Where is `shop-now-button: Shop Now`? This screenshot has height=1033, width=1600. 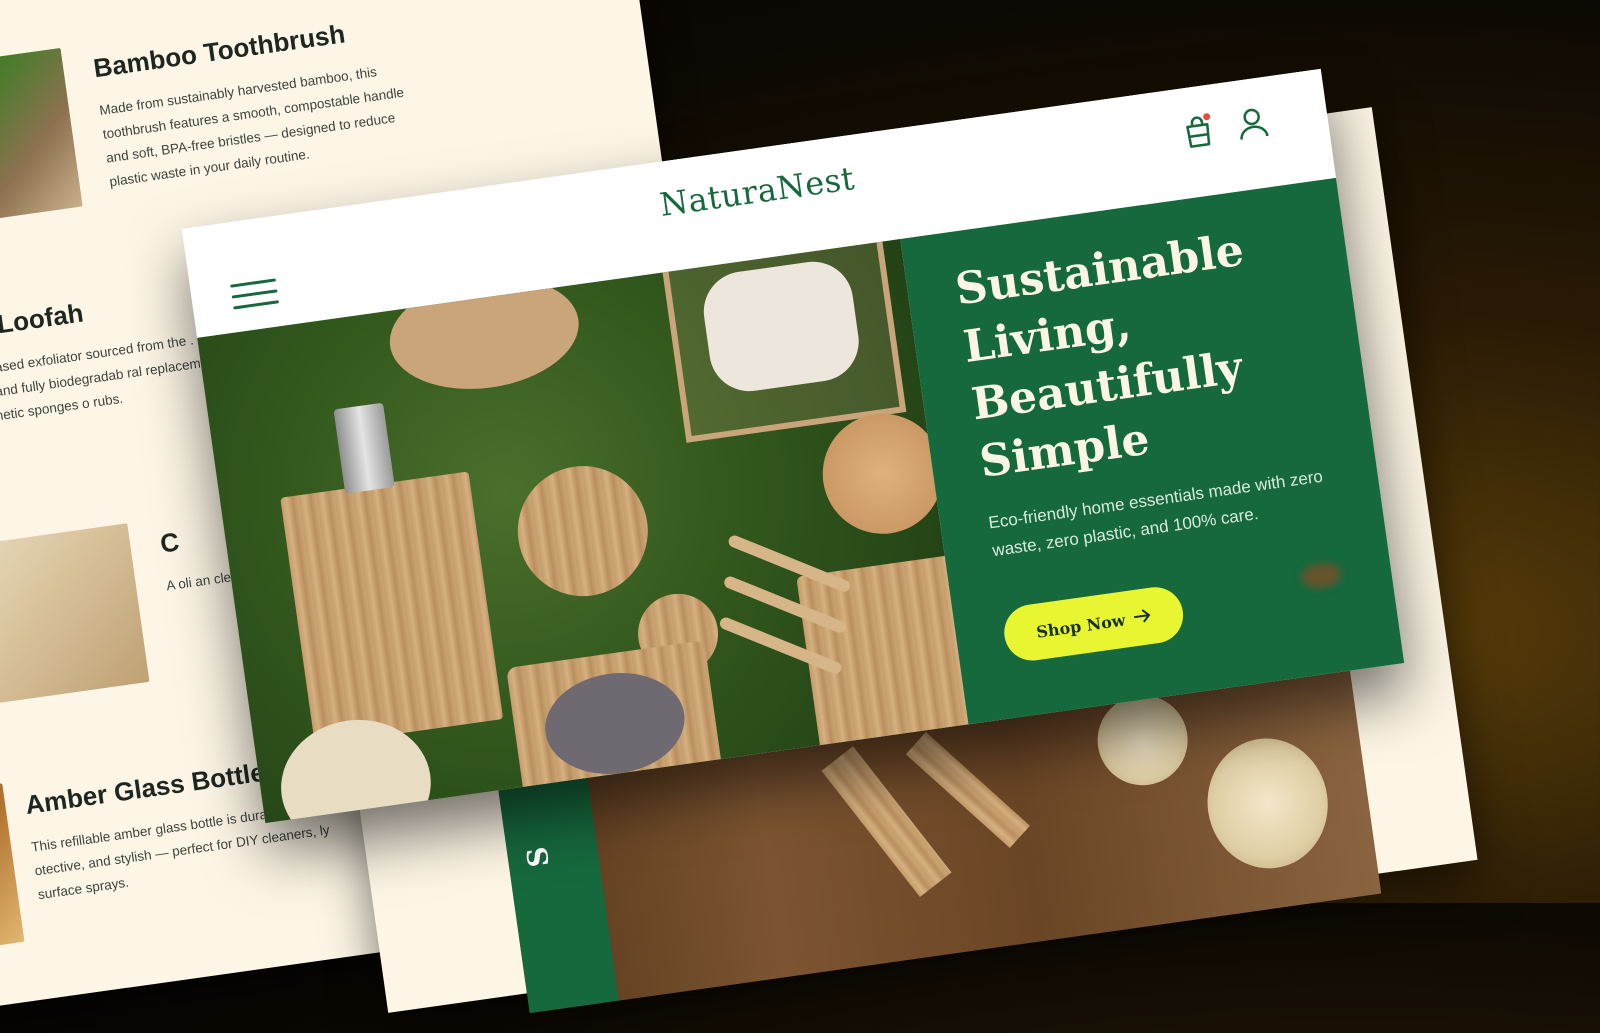 shop-now-button: Shop Now is located at coordinates (1093, 624).